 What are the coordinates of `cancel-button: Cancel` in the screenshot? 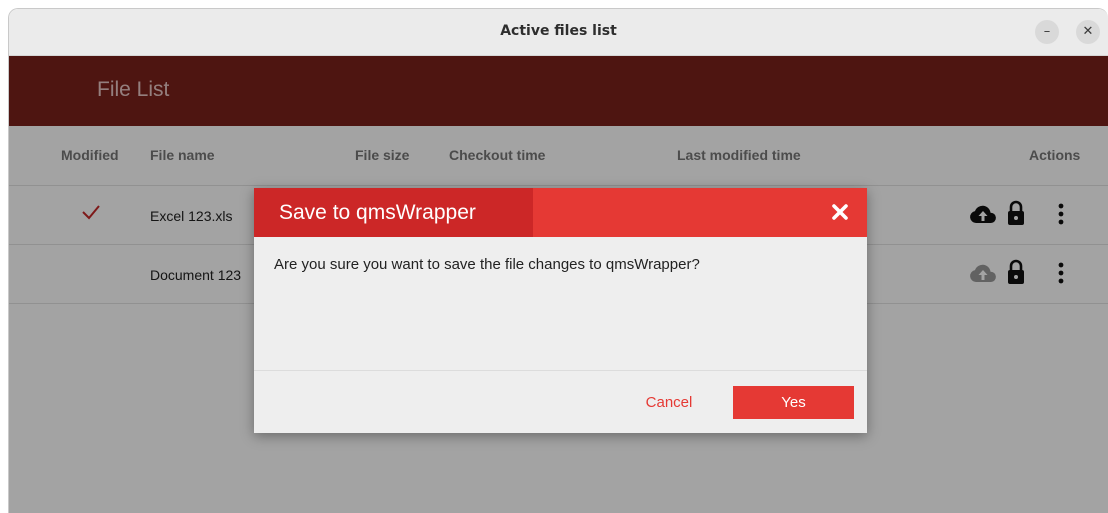 It's located at (669, 402).